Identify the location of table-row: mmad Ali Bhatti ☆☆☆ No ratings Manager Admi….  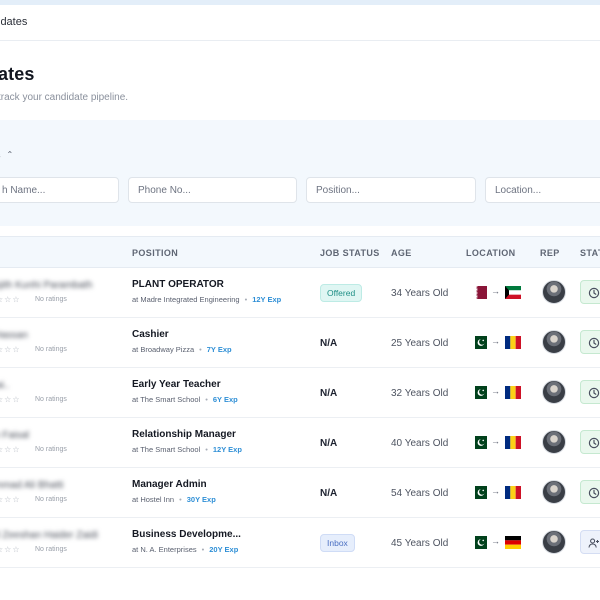
(300, 493).